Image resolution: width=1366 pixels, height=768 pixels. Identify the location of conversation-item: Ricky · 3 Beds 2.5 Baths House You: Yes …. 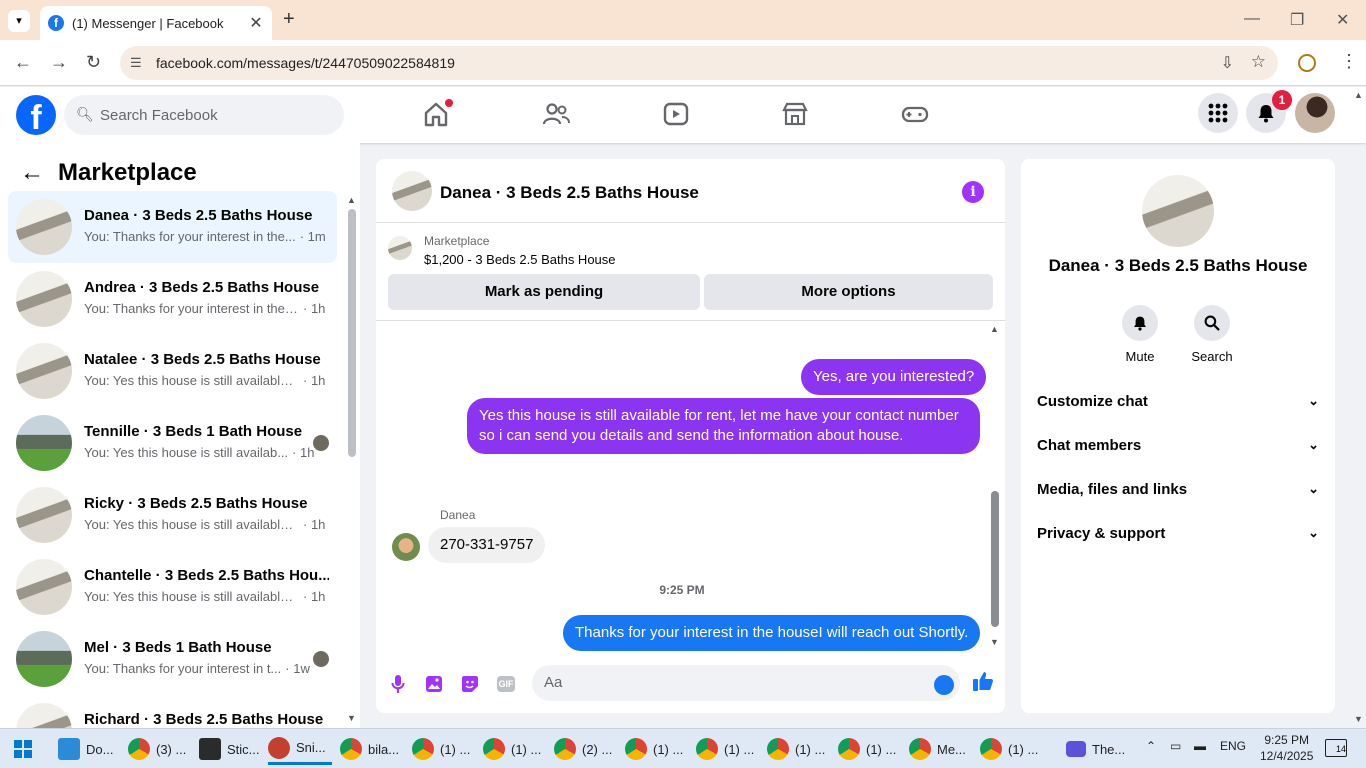
(172, 515).